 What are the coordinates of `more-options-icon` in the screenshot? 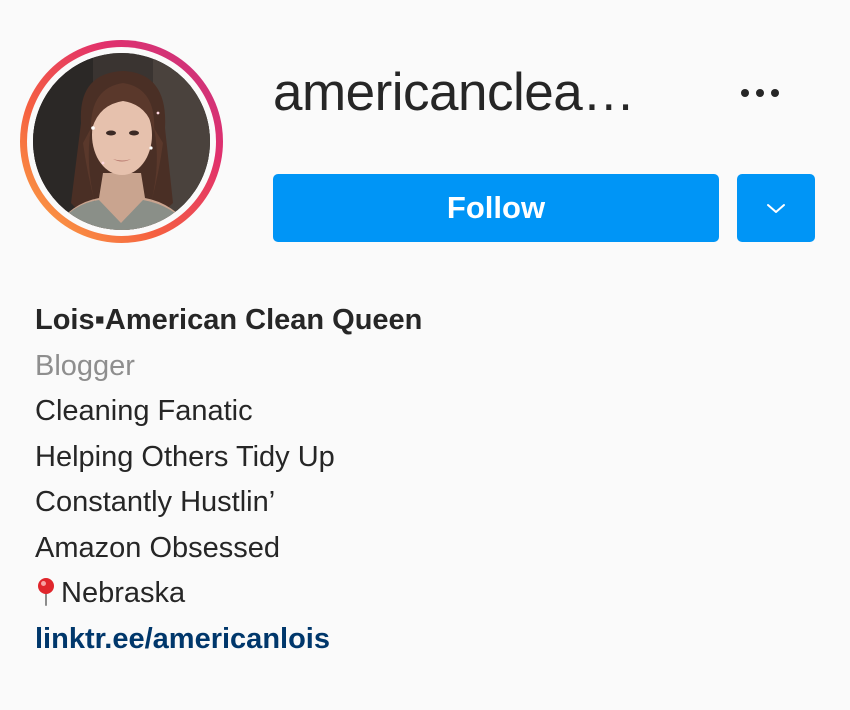 It's located at (745, 93).